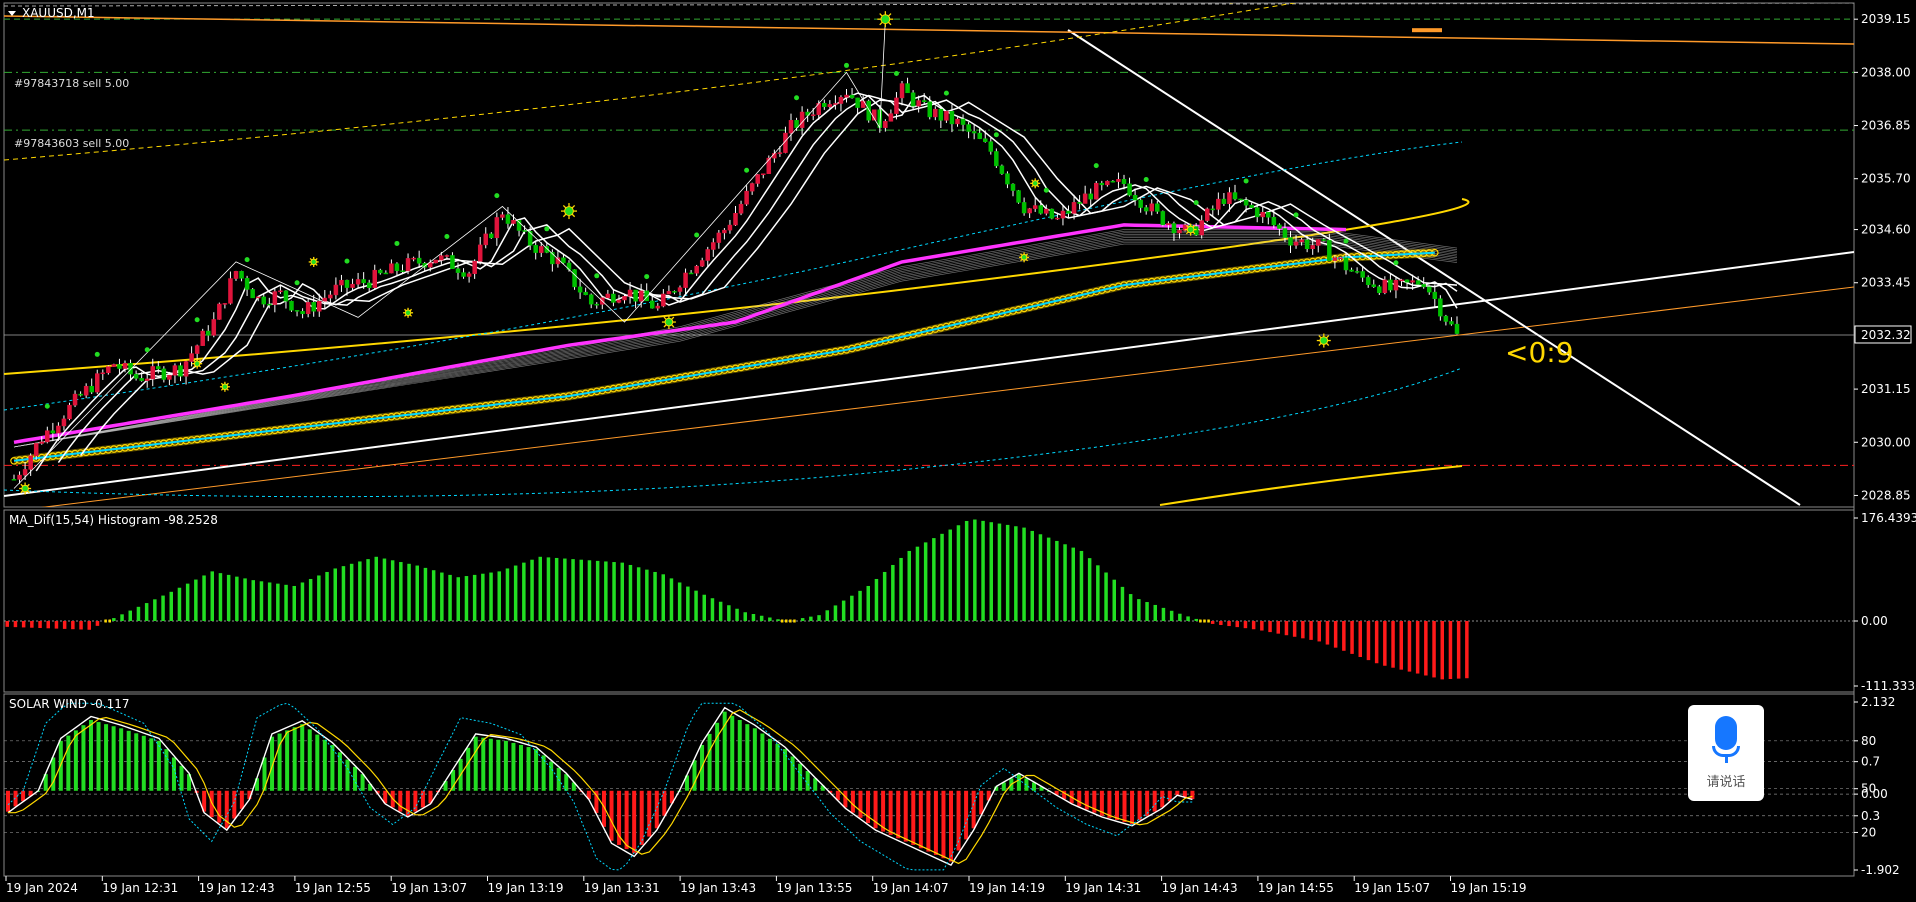 Image resolution: width=1916 pixels, height=902 pixels. What do you see at coordinates (1886, 389) in the screenshot?
I see `price-tick-label: 2031.15` at bounding box center [1886, 389].